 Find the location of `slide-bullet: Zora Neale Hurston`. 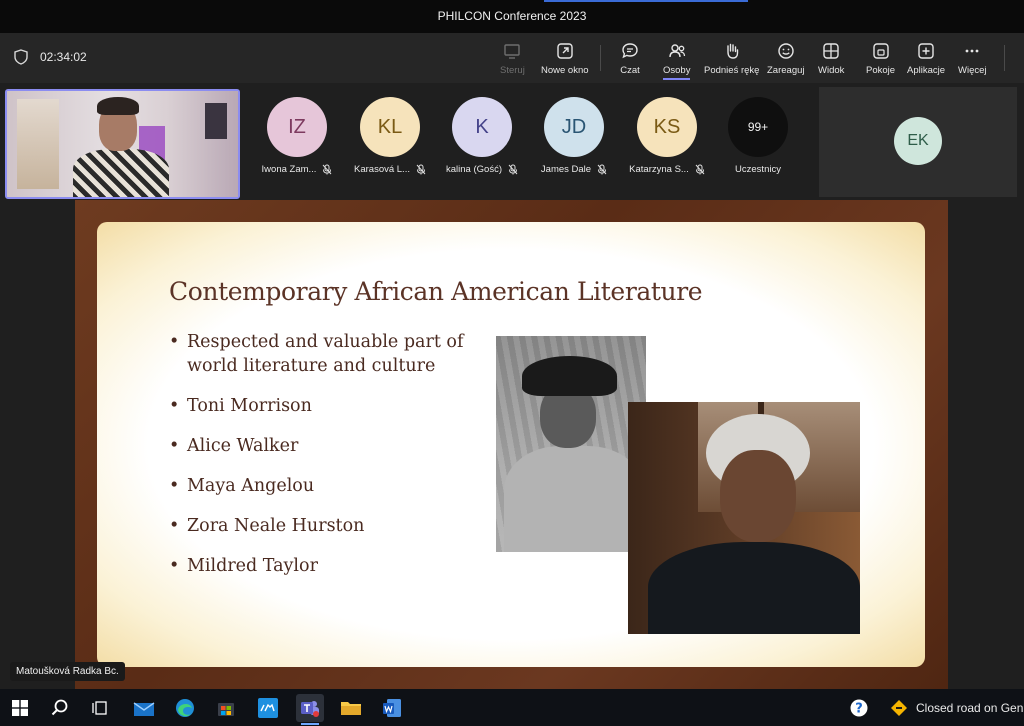

slide-bullet: Zora Neale Hurston is located at coordinates (319, 526).